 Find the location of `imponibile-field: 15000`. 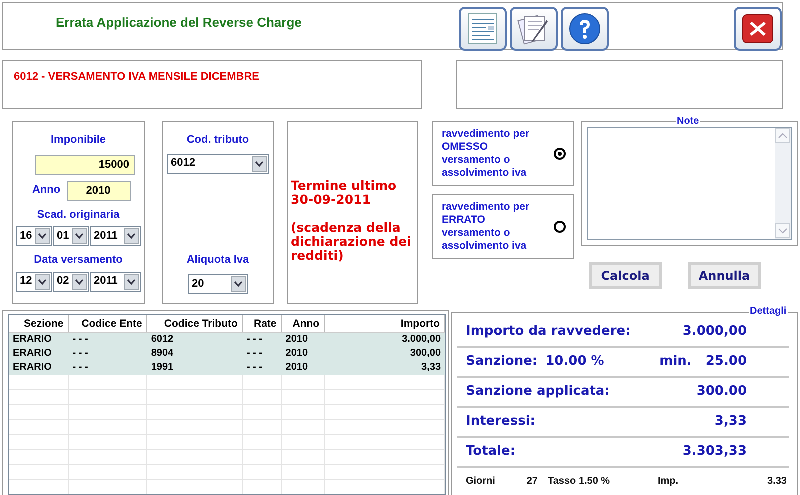

imponibile-field: 15000 is located at coordinates (84, 164).